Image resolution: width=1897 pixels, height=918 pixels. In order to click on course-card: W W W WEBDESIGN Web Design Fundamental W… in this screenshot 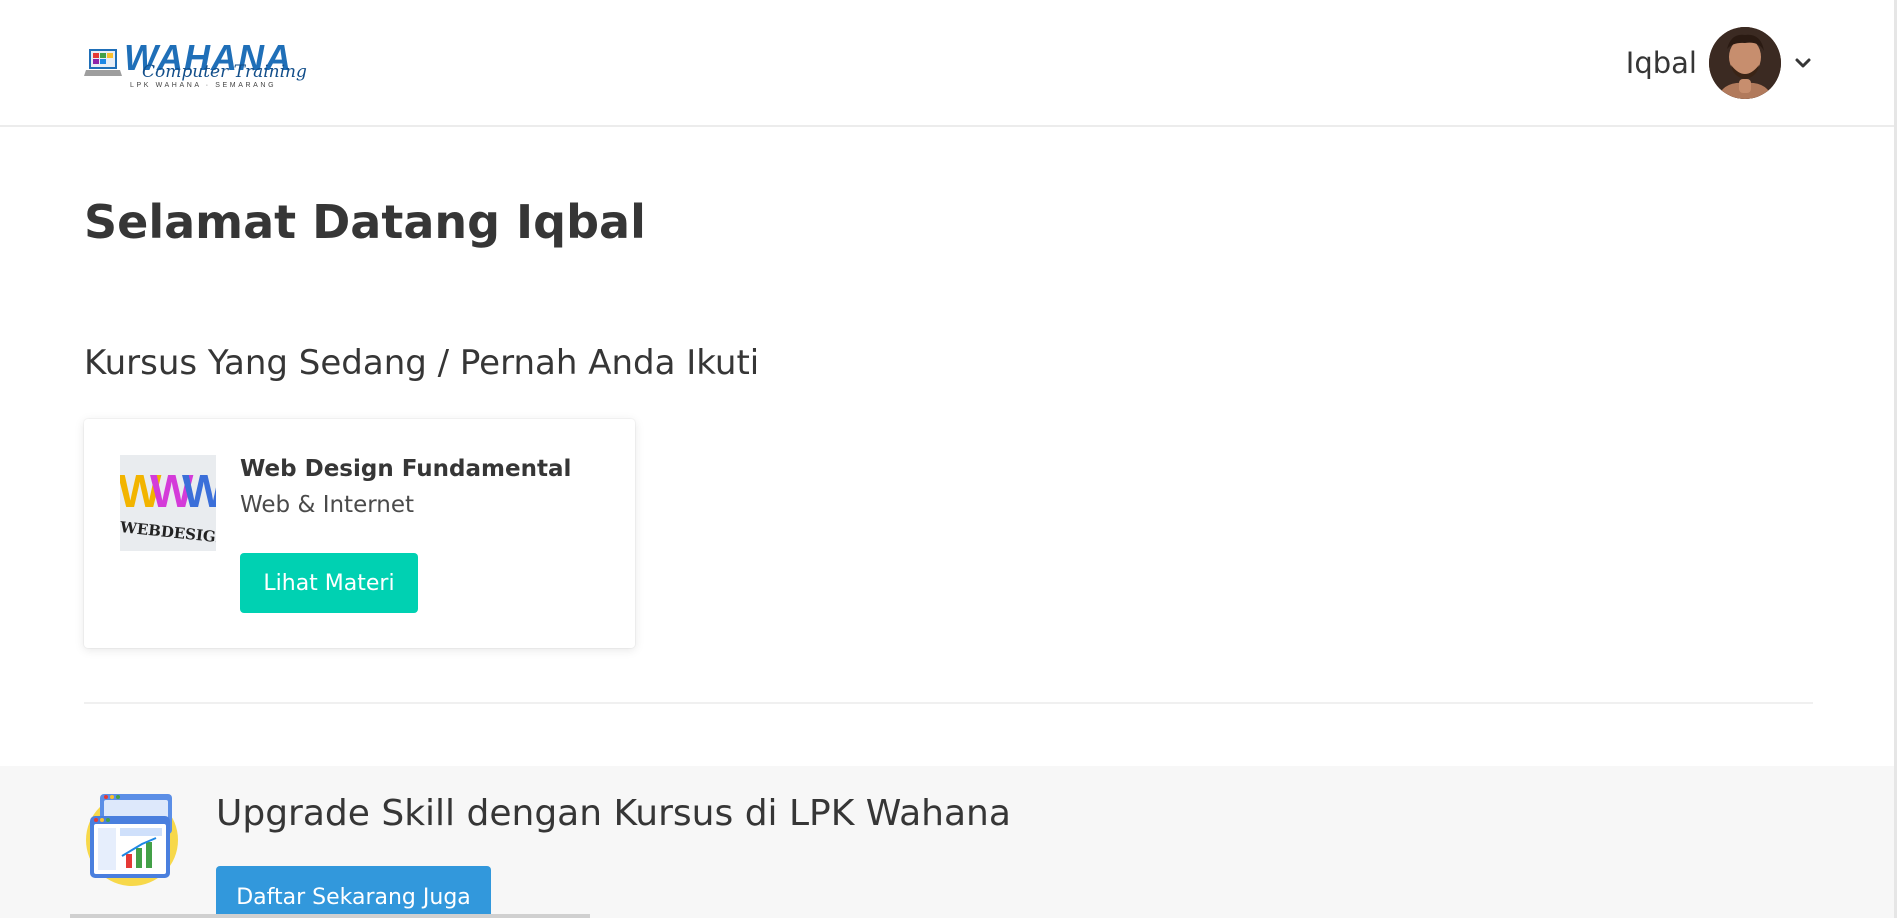, I will do `click(359, 533)`.